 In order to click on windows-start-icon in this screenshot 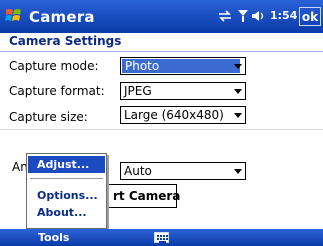, I will do `click(14, 16)`.